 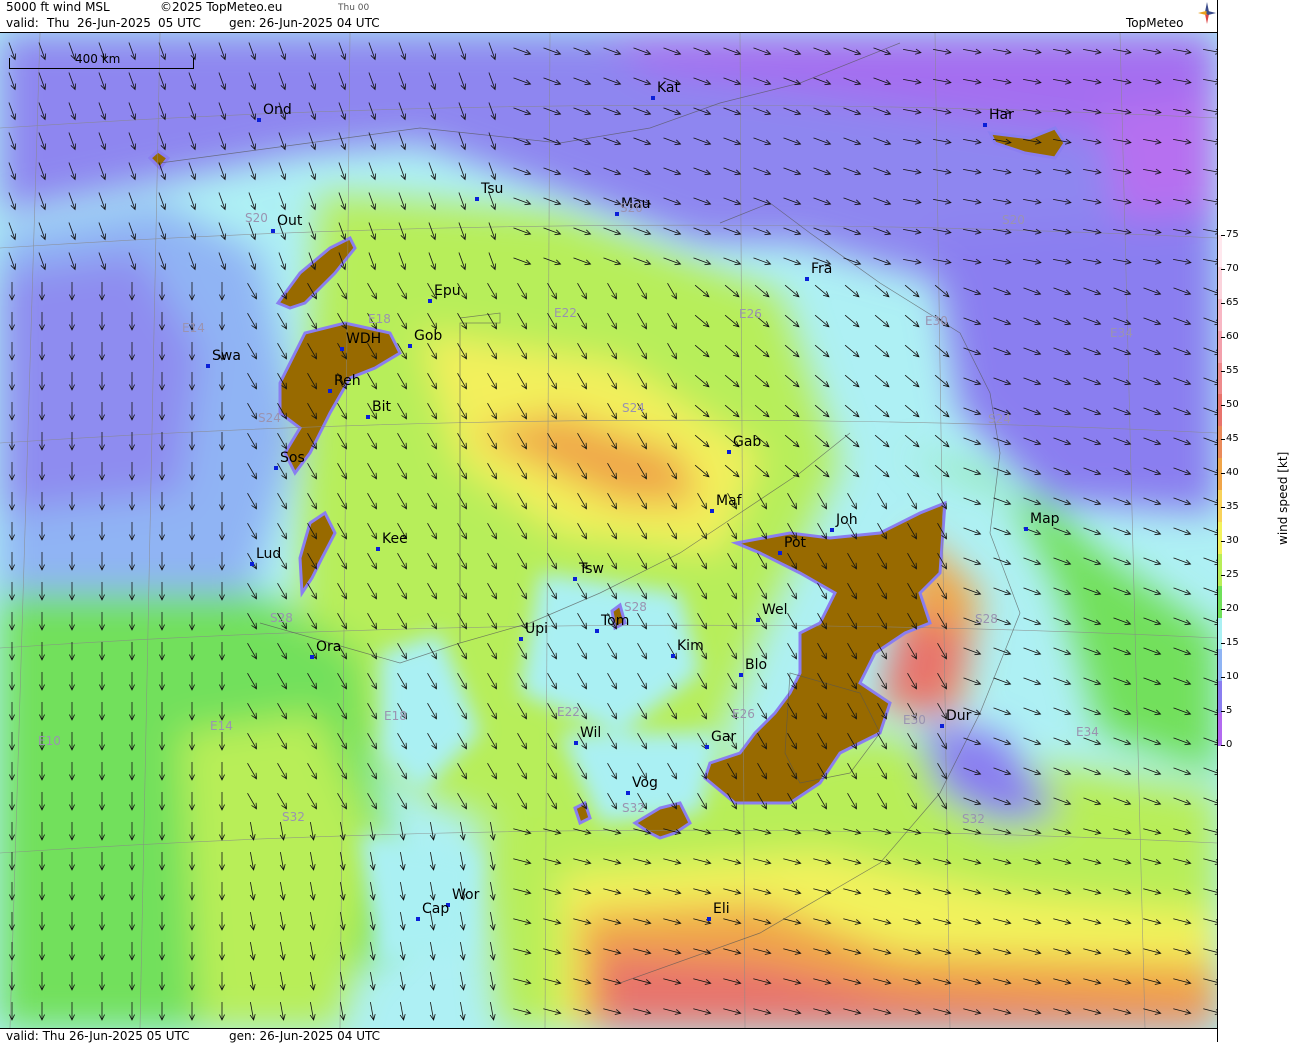 I want to click on product-title: 5000 ft wind MSL, so click(x=58, y=7).